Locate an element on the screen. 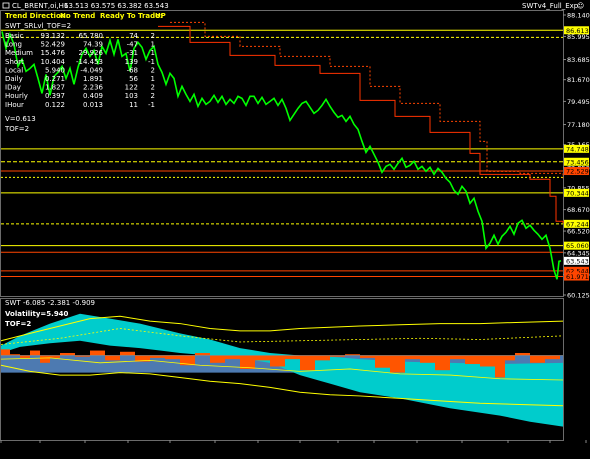 This screenshot has width=590, height=459. stats-cell: 65.780 is located at coordinates (91, 36).